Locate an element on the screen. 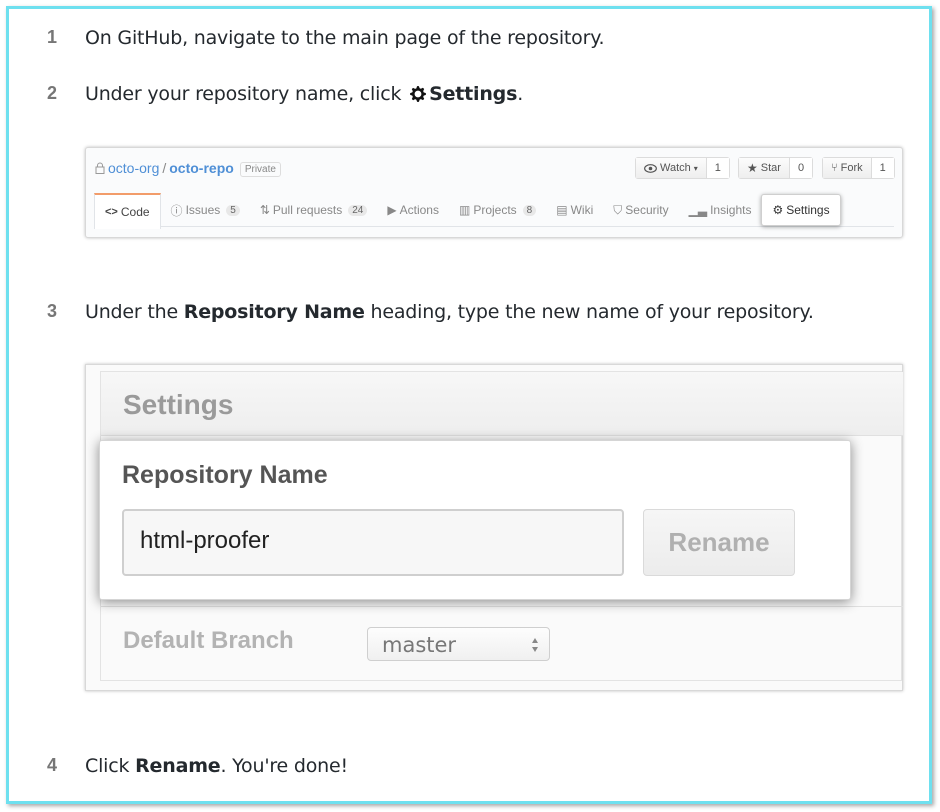 Image resolution: width=940 pixels, height=812 pixels. project-icon: ▥ is located at coordinates (464, 210).